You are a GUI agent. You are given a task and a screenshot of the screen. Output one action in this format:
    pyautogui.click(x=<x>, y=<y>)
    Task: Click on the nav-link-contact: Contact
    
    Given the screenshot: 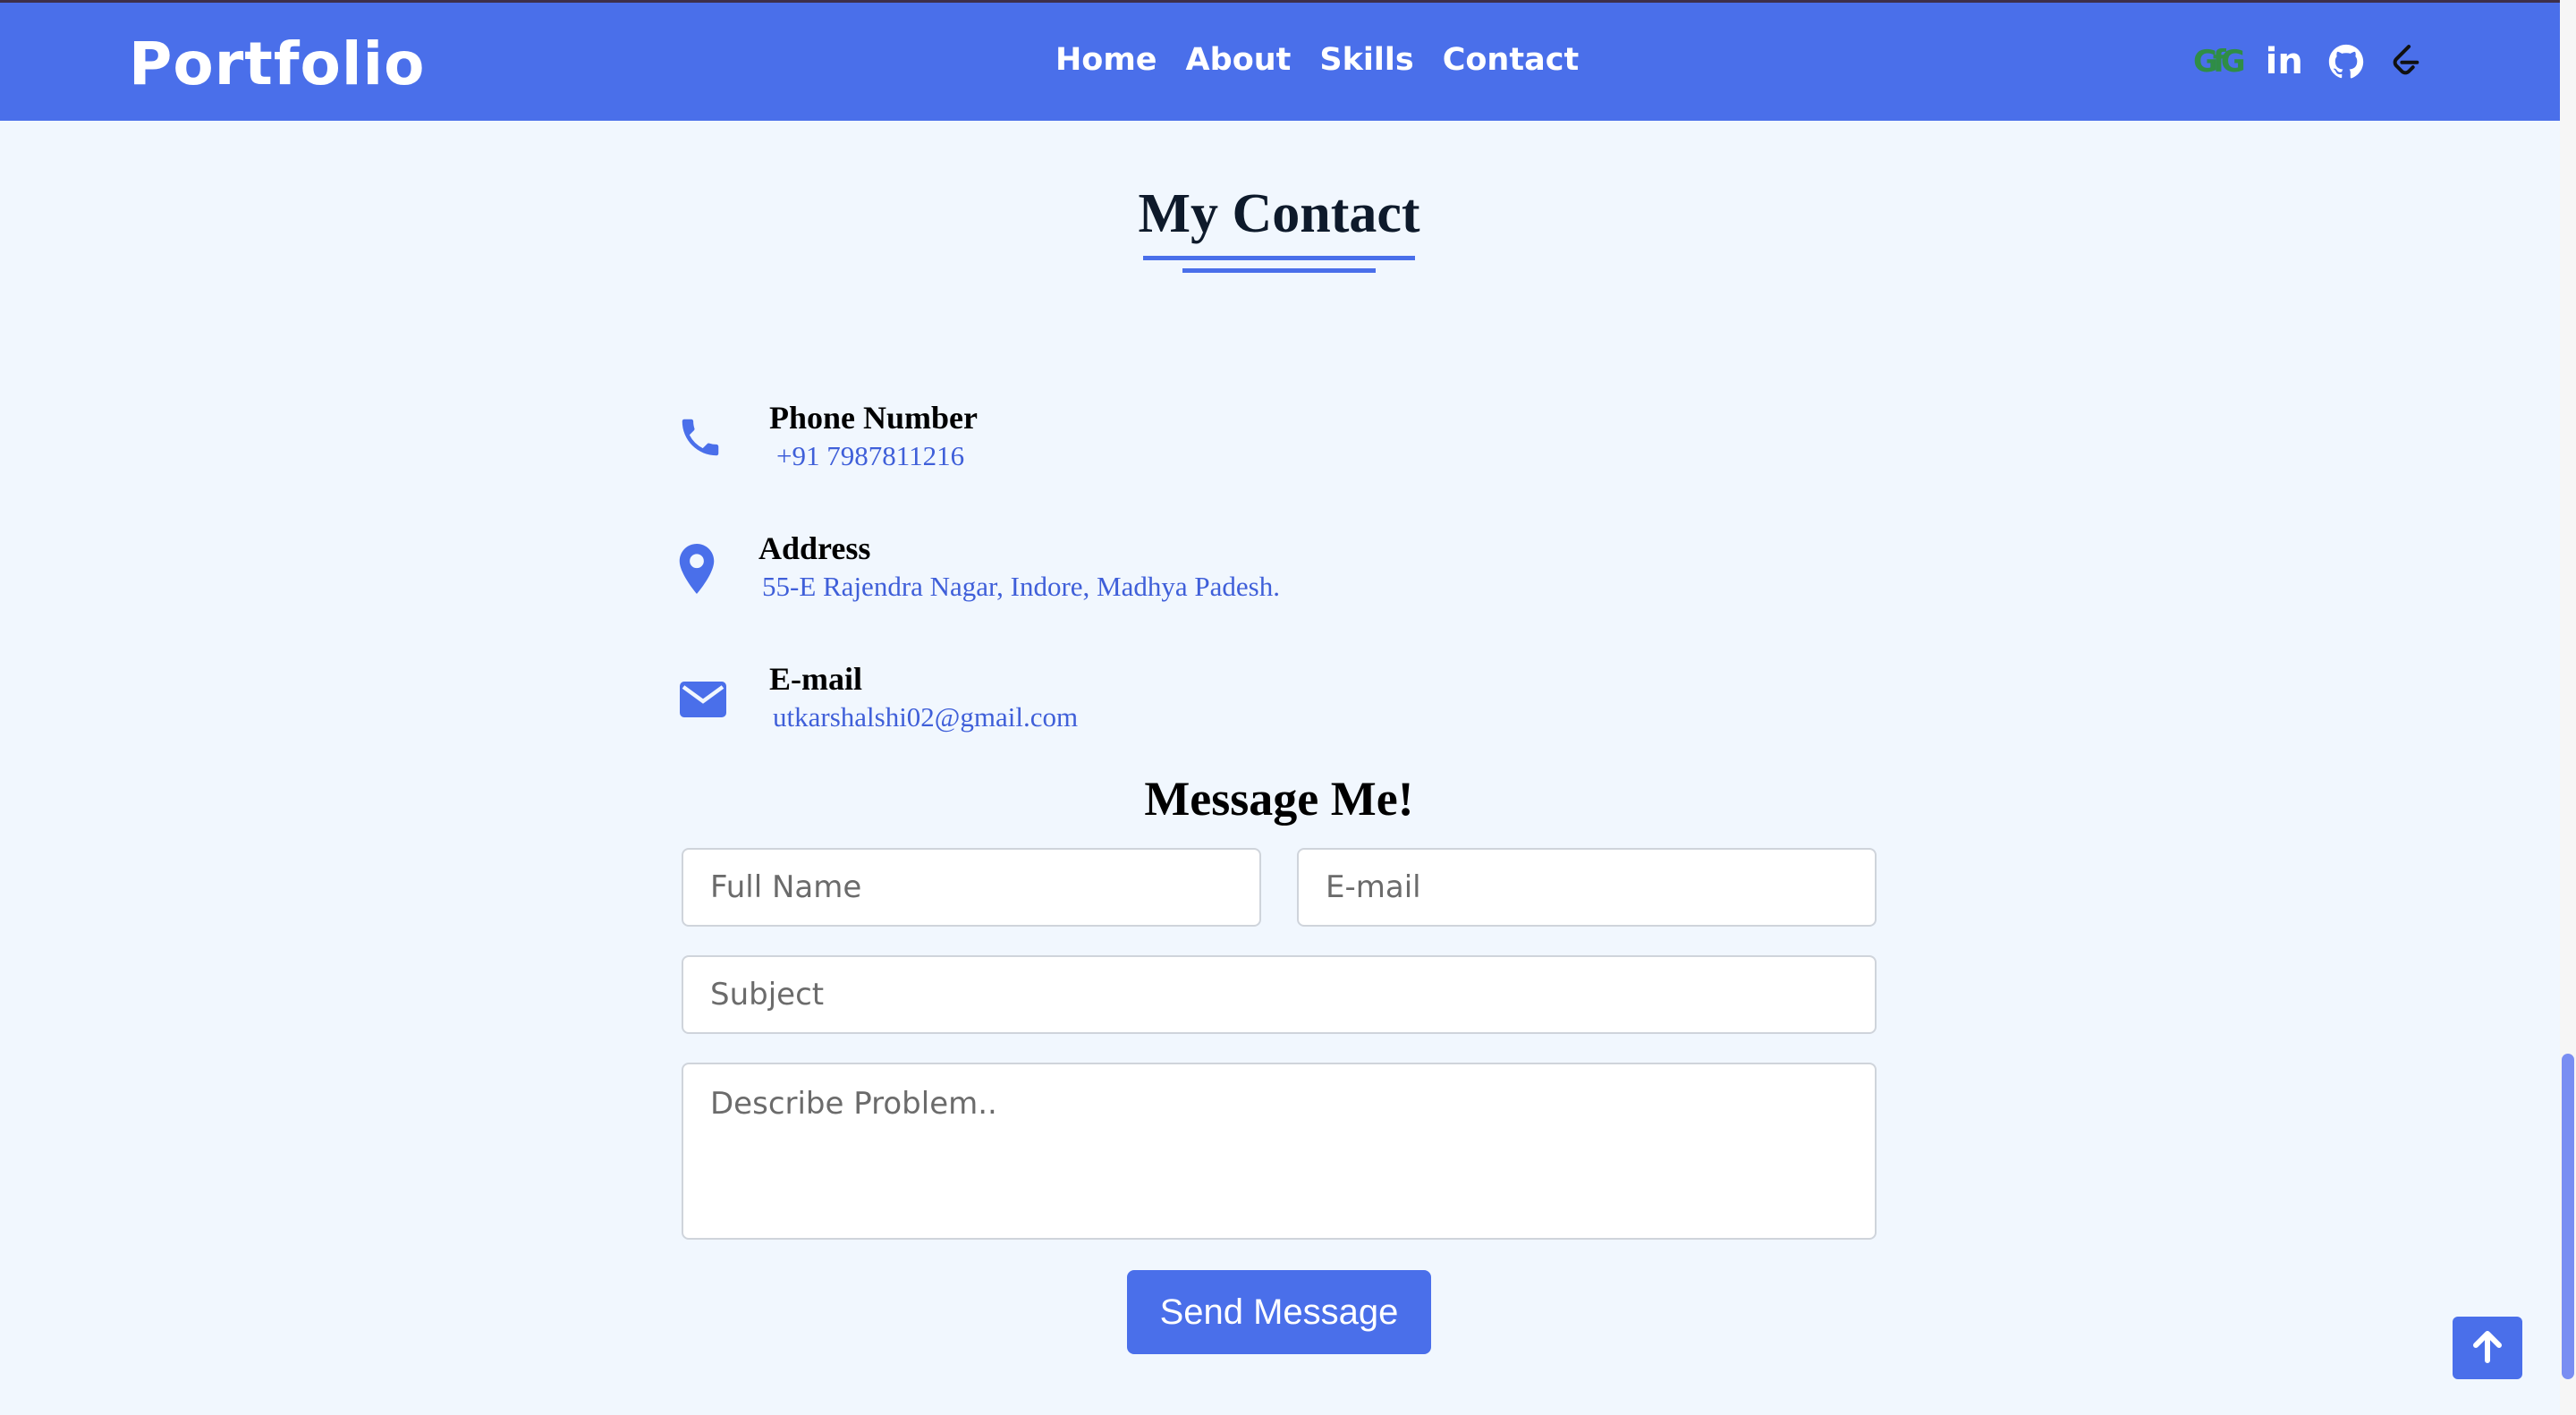 What is the action you would take?
    pyautogui.click(x=1511, y=60)
    